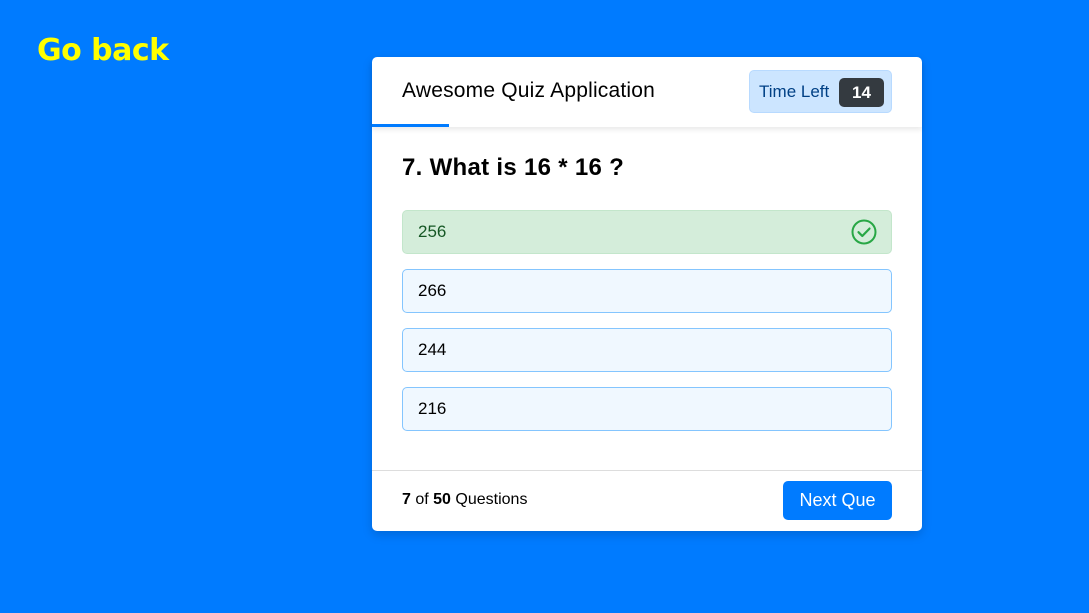 This screenshot has width=1089, height=613. Describe the element at coordinates (432, 408) in the screenshot. I see `option-label: 216` at that location.